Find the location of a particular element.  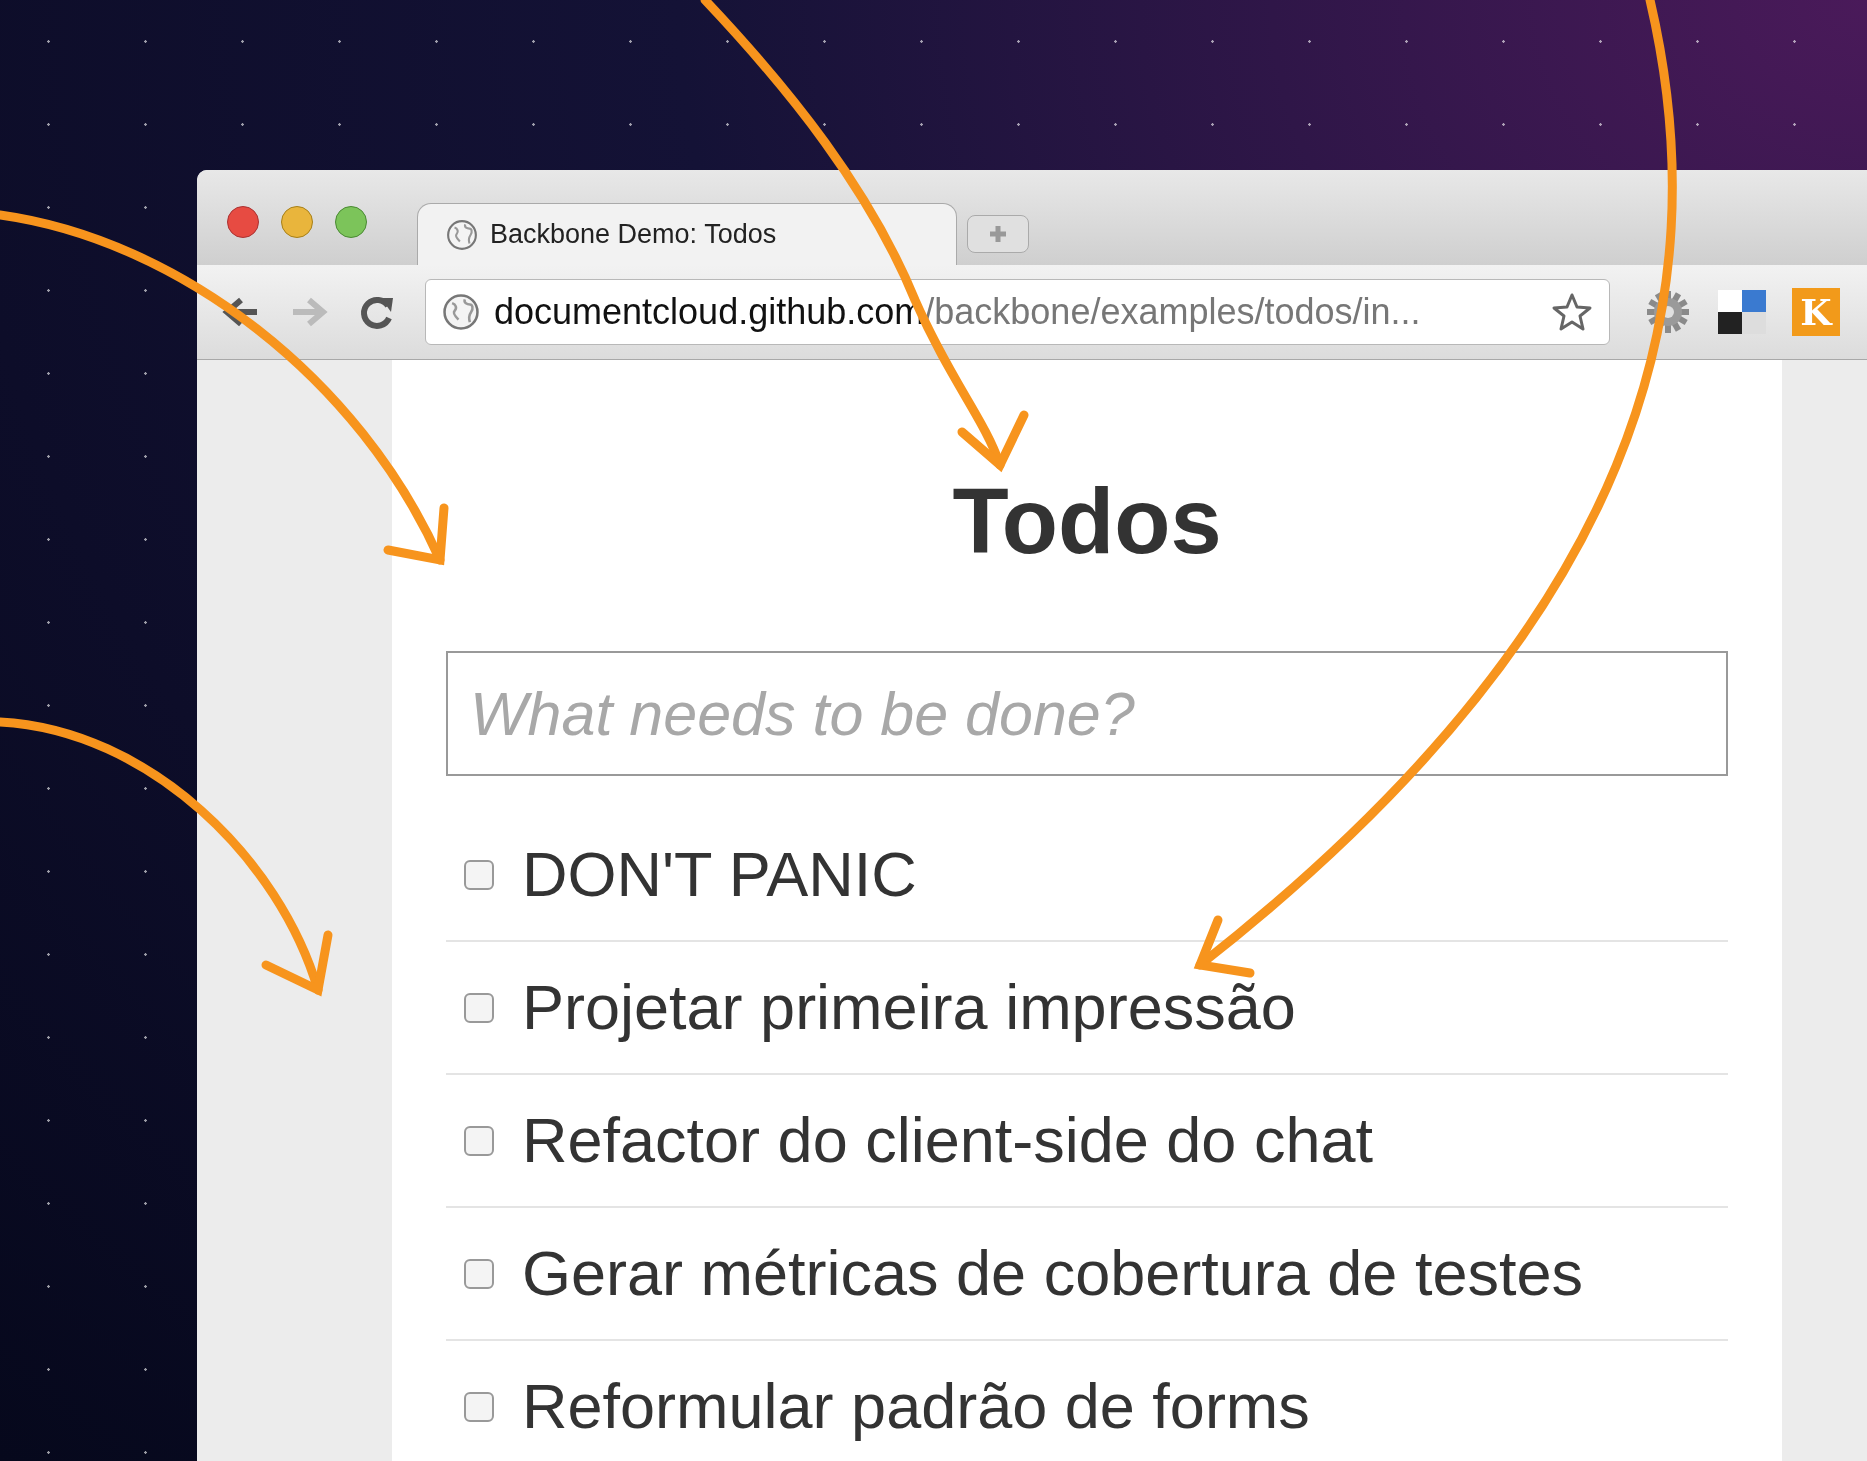

close-button is located at coordinates (243, 222).